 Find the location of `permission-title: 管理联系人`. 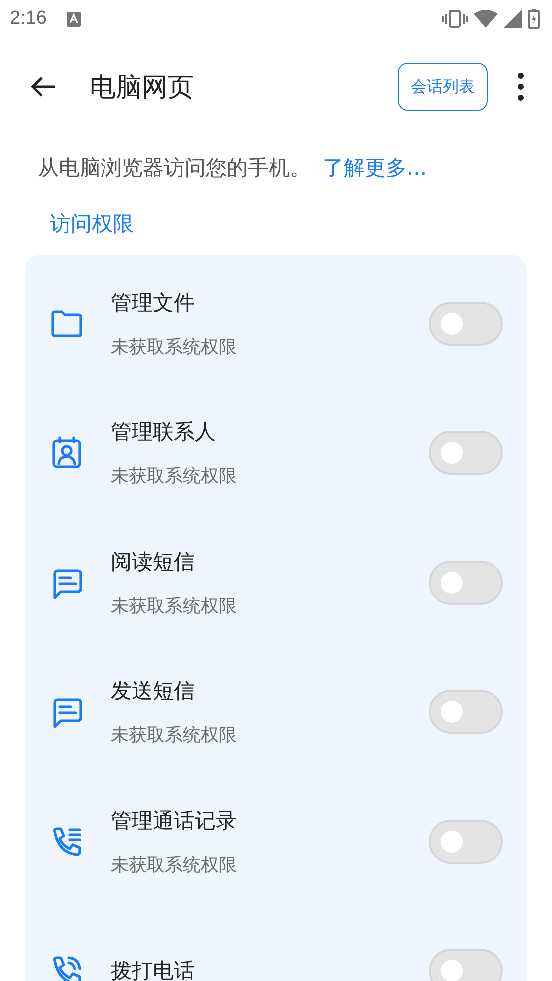

permission-title: 管理联系人 is located at coordinates (164, 432).